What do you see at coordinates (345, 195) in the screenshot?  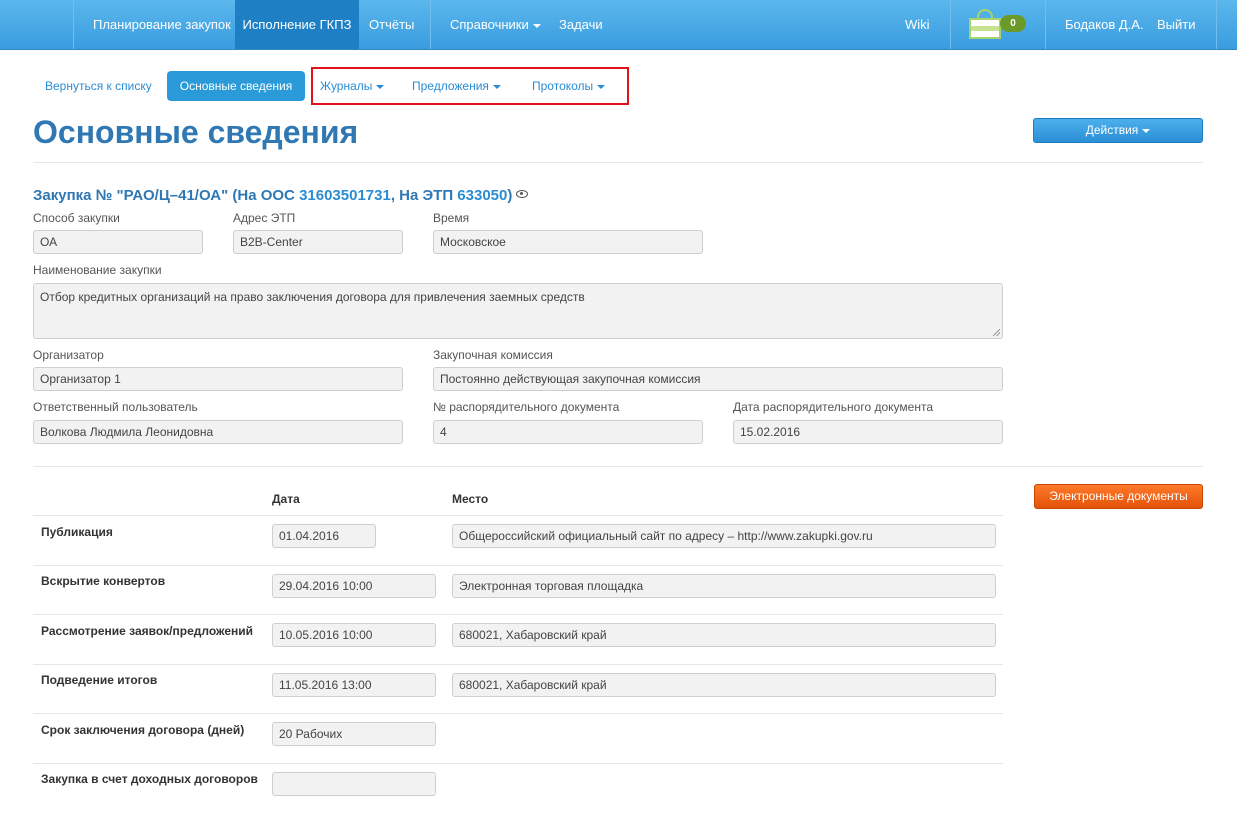 I see `oos-number-link: 31603501731` at bounding box center [345, 195].